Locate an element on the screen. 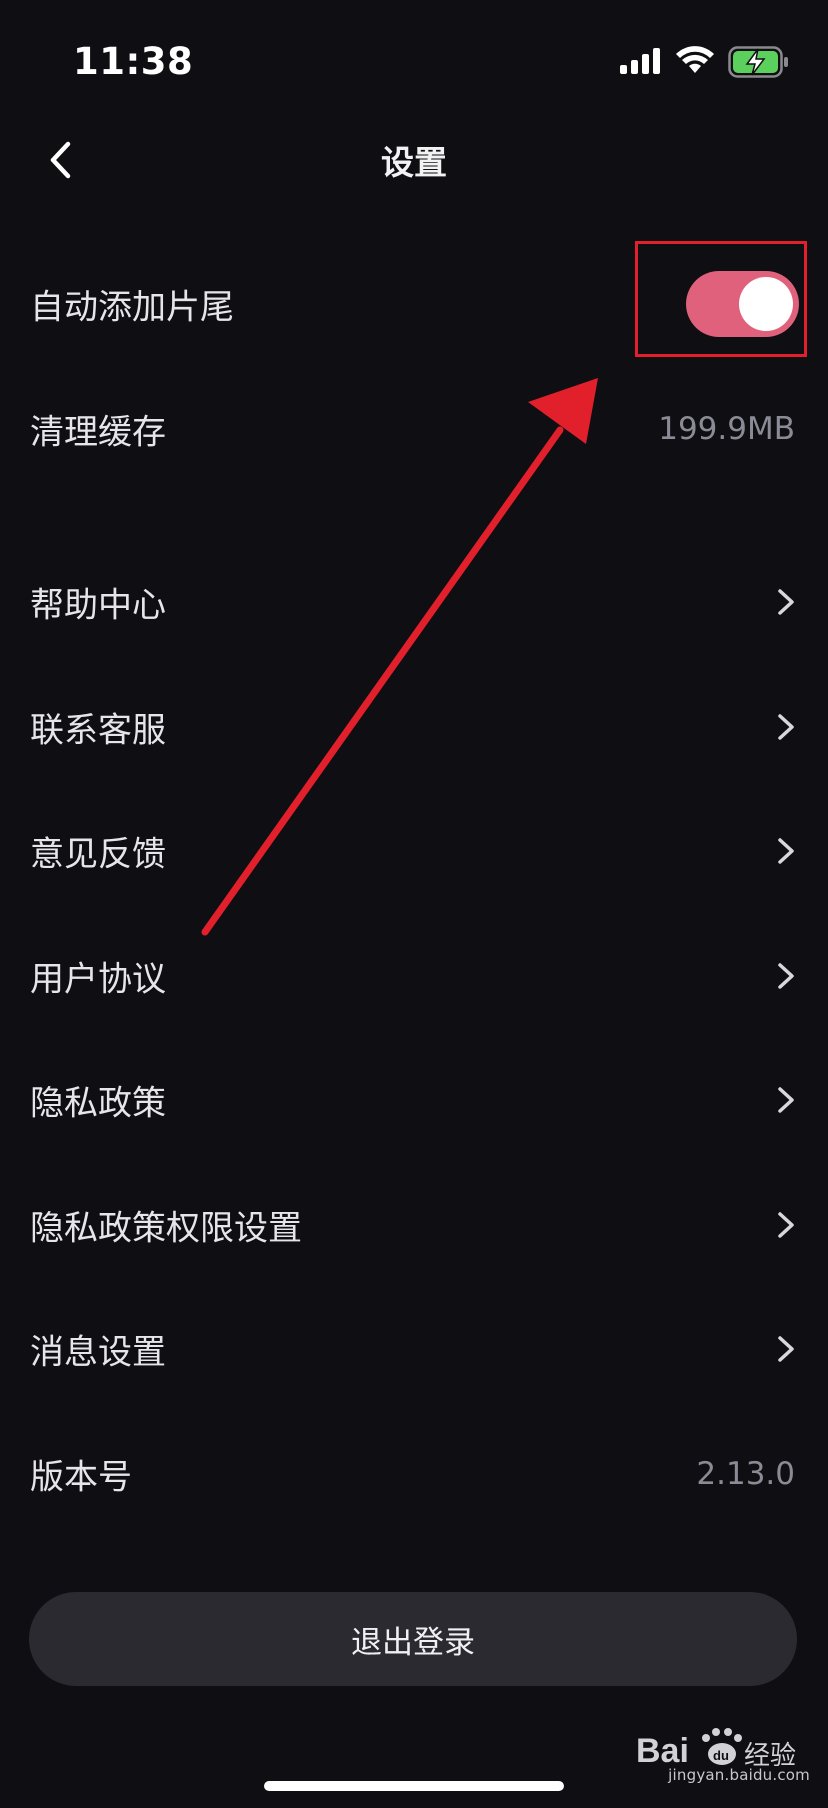  logout-button: 退出登录 is located at coordinates (413, 1639).